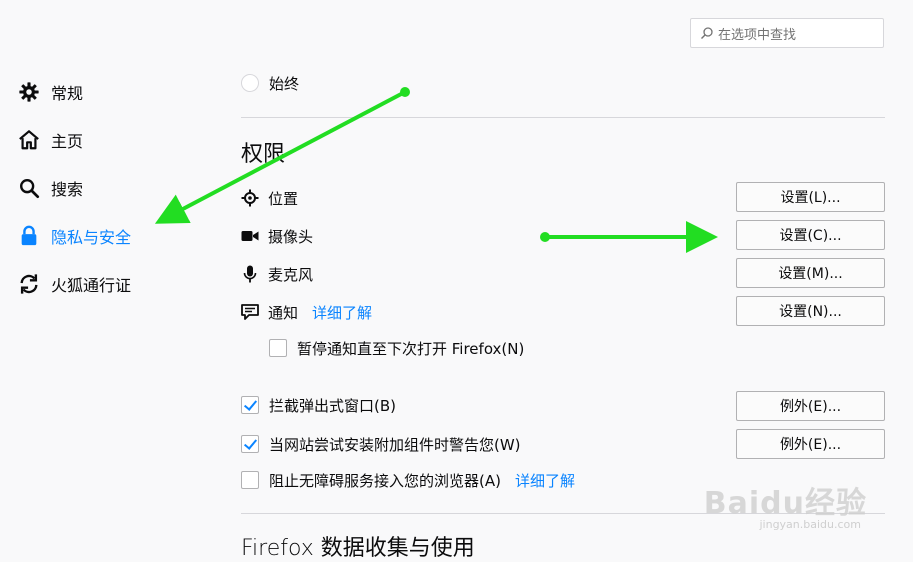 This screenshot has height=562, width=913. Describe the element at coordinates (629, 237) in the screenshot. I see `annotation-arrow-to-camera-button` at that location.